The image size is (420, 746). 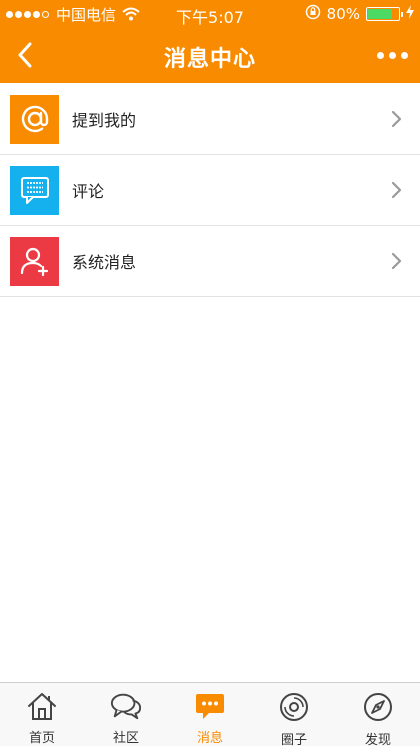 I want to click on tab-bar: 首页 社区 消息 圈子 发现, so click(x=210, y=714).